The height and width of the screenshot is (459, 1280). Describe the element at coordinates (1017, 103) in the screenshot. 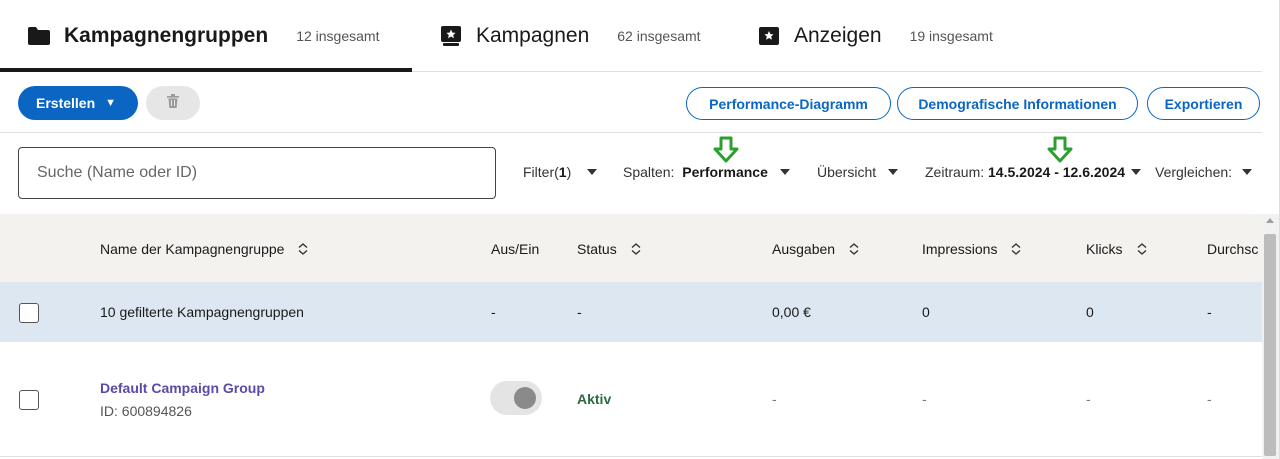

I see `demographics-button: Demografische Informationen` at that location.